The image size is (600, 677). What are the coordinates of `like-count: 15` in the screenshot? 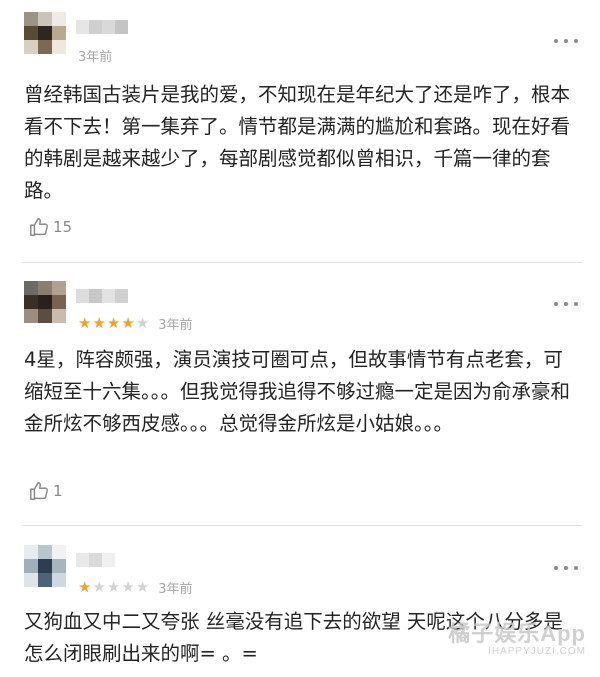 It's located at (63, 227).